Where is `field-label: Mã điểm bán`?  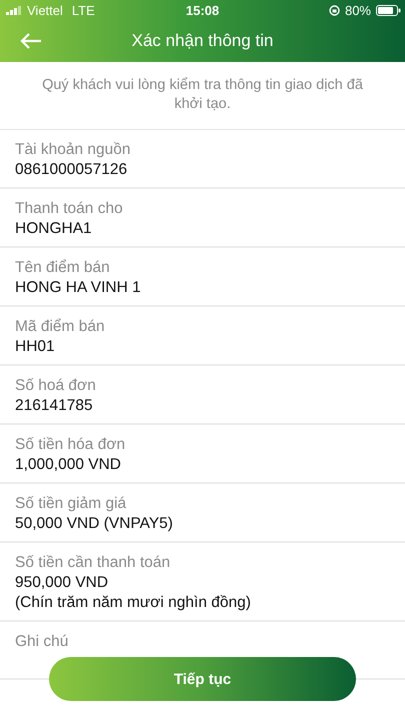
field-label: Mã điểm bán is located at coordinates (60, 327).